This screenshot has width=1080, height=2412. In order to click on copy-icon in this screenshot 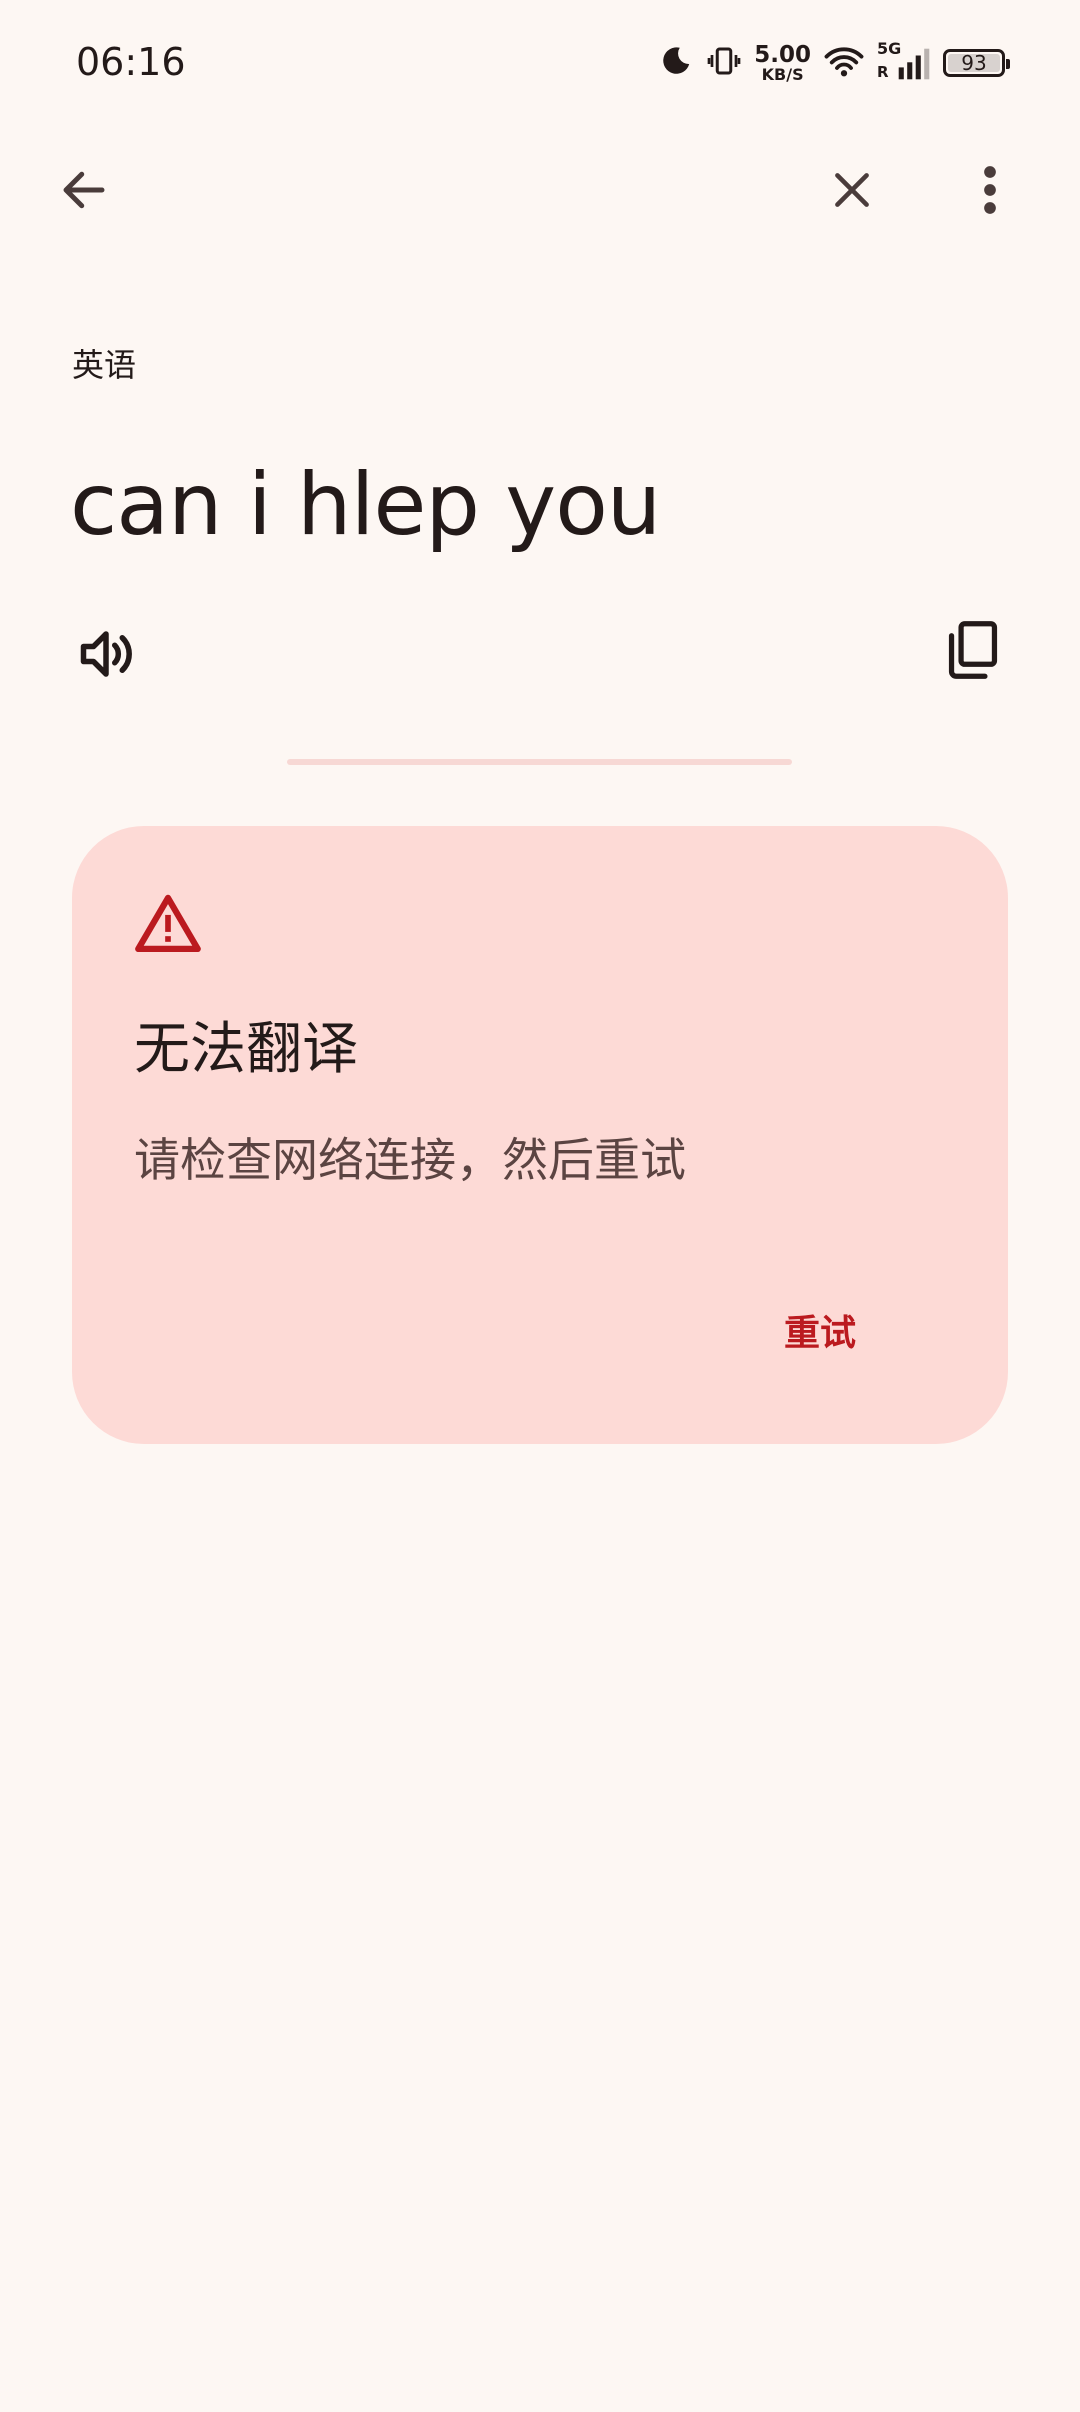, I will do `click(973, 652)`.